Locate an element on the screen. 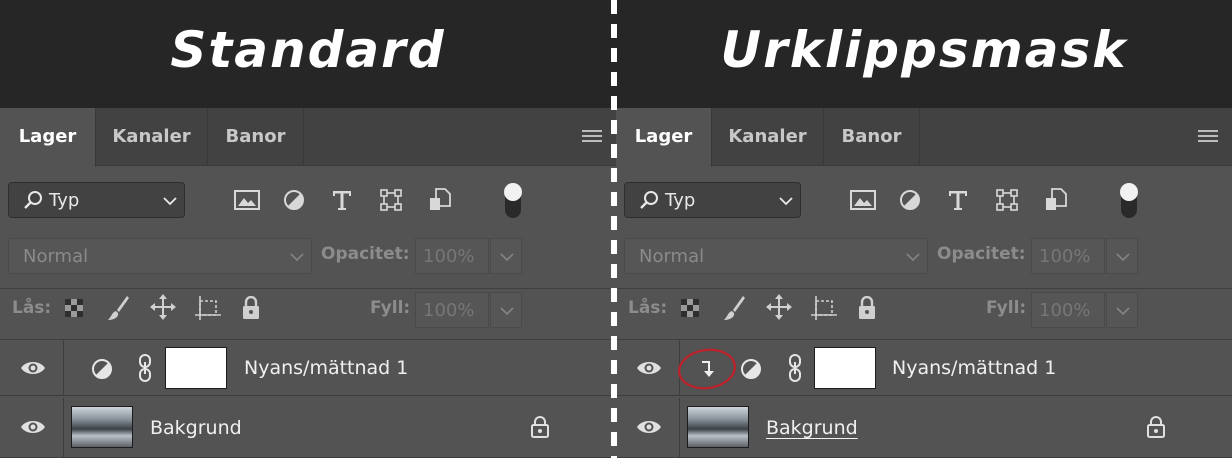 The height and width of the screenshot is (458, 1232). section-heading: Urklippsmask is located at coordinates (924, 50).